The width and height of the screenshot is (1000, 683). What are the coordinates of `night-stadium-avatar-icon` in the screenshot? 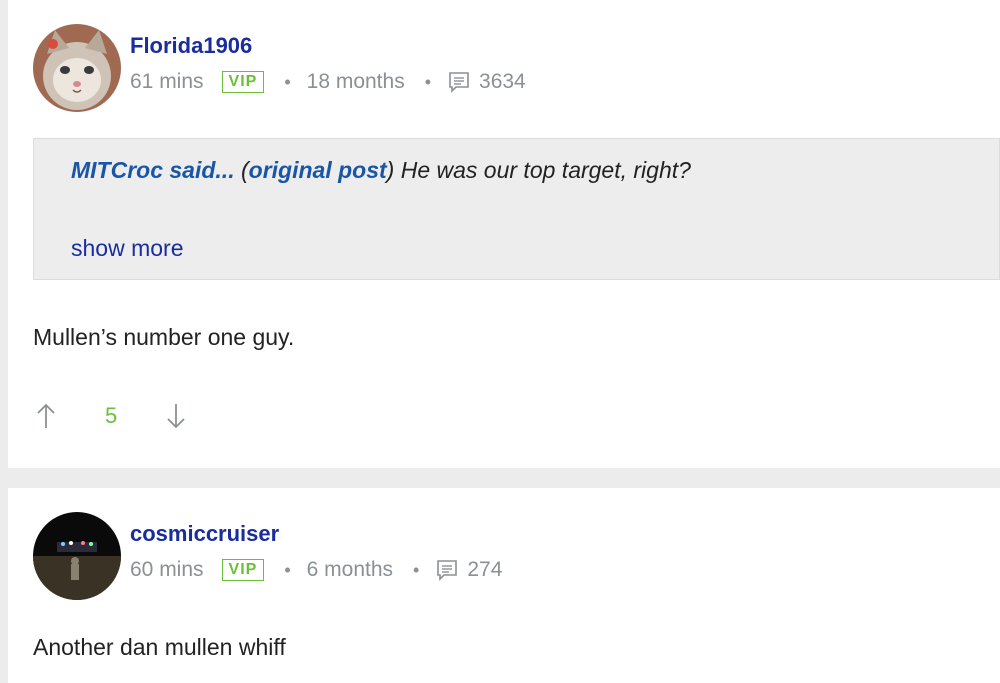 It's located at (77, 556).